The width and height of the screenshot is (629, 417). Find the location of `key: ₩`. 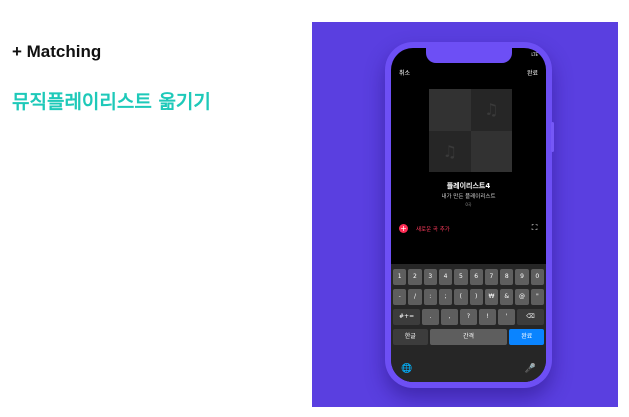

key: ₩ is located at coordinates (491, 297).